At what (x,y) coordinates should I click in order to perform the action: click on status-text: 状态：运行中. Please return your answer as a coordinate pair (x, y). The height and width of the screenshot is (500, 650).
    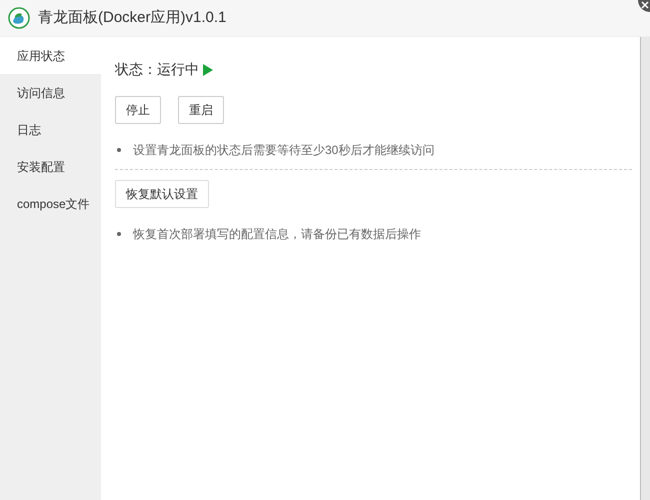
    Looking at the image, I should click on (157, 69).